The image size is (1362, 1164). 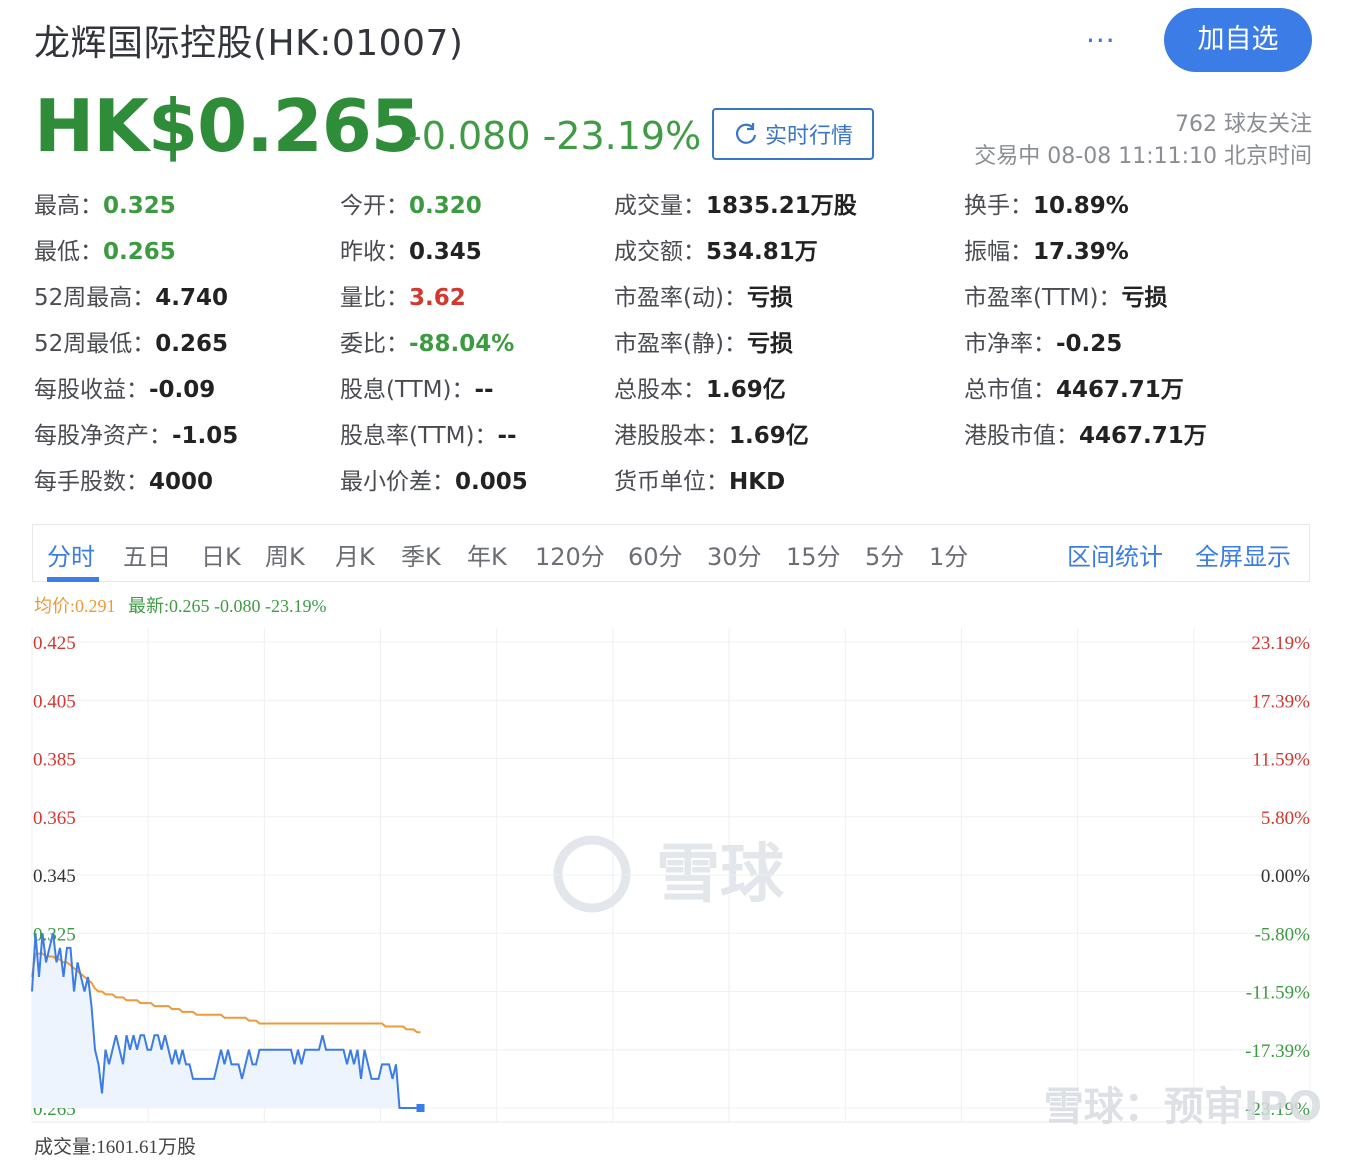 What do you see at coordinates (355, 554) in the screenshot?
I see `tab-4: 月K` at bounding box center [355, 554].